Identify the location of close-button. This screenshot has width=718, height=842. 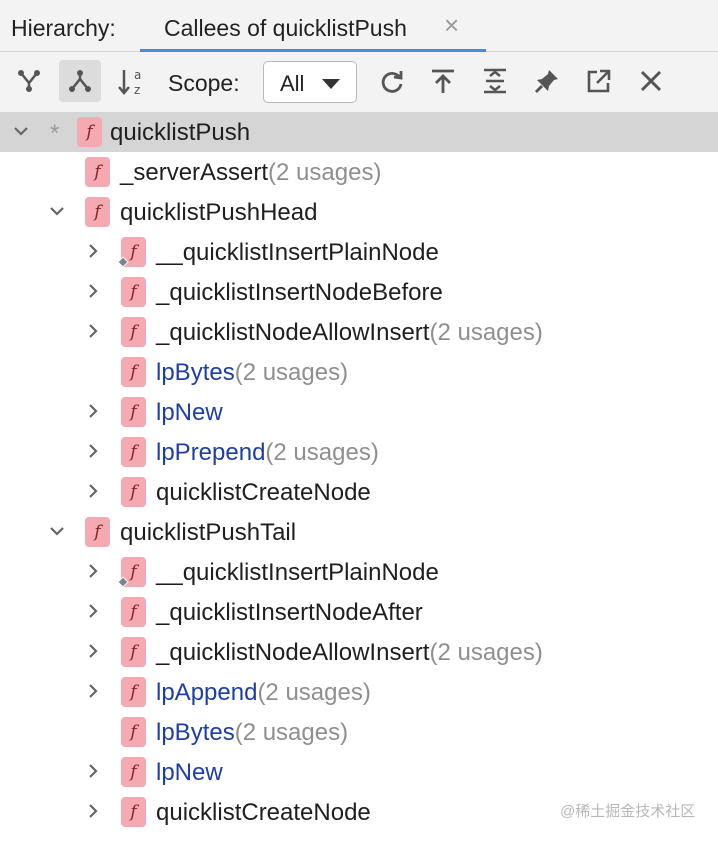
(651, 81).